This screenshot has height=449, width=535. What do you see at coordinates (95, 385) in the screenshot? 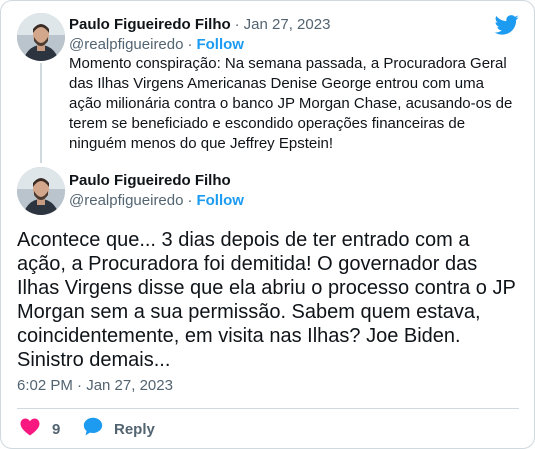
I see `tweet-timestamp-link: 6:02 PM · Jan 27, 2023` at bounding box center [95, 385].